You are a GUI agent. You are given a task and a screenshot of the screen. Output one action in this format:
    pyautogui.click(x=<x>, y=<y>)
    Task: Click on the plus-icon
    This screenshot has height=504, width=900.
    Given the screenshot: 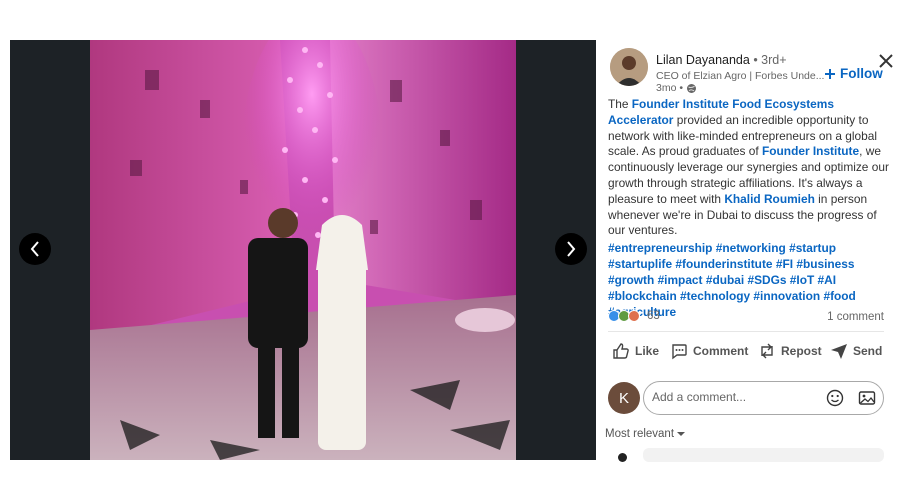 What is the action you would take?
    pyautogui.click(x=830, y=73)
    